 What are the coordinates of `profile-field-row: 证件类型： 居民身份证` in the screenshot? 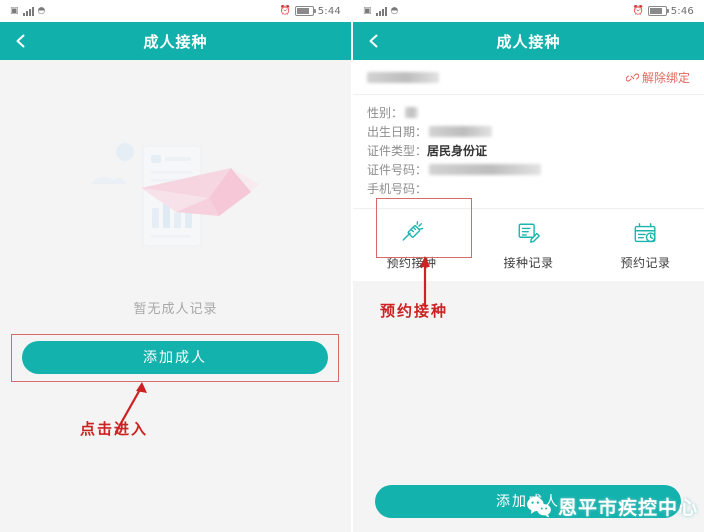 It's located at (528, 150).